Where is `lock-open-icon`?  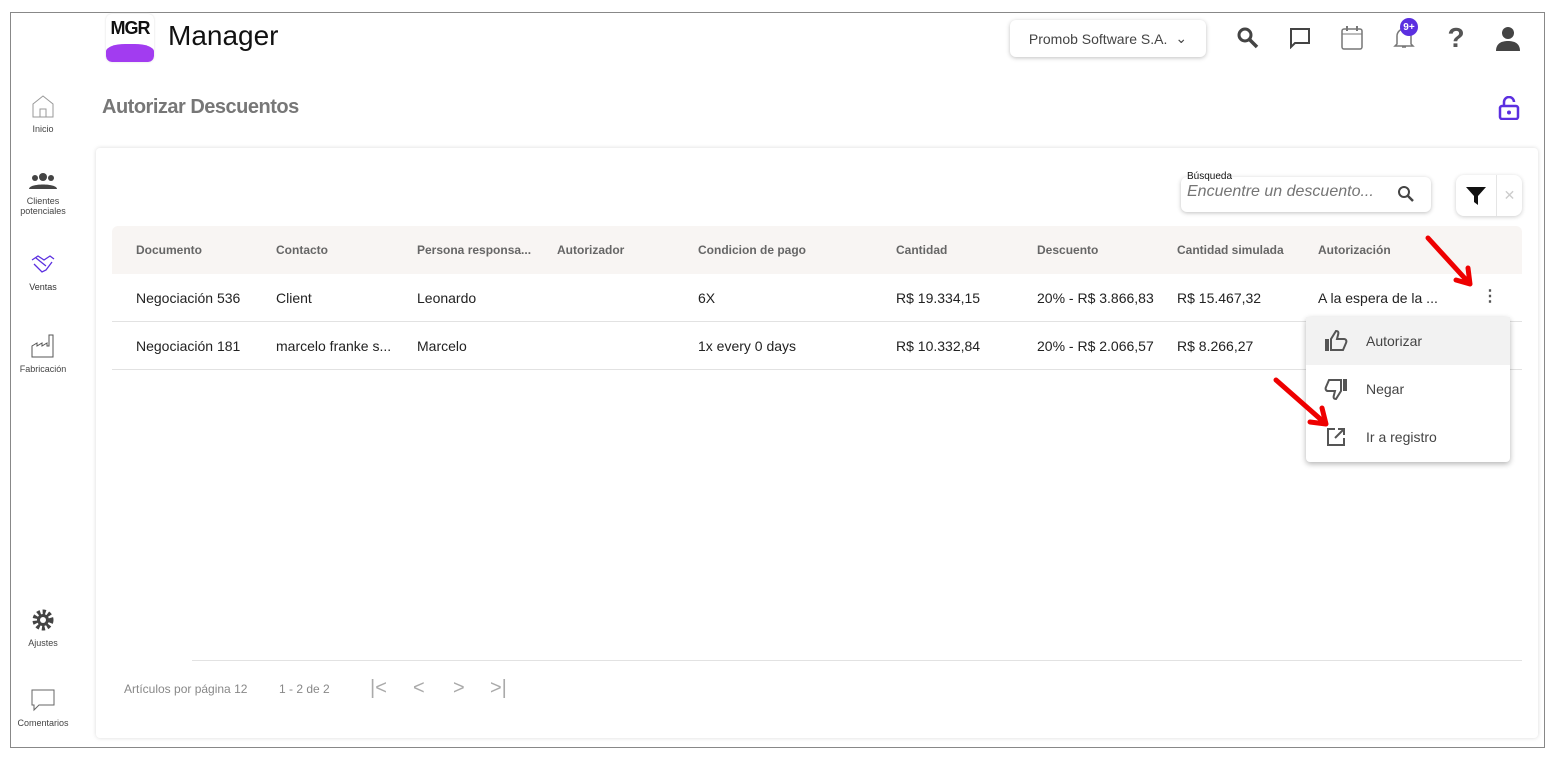 lock-open-icon is located at coordinates (1509, 110).